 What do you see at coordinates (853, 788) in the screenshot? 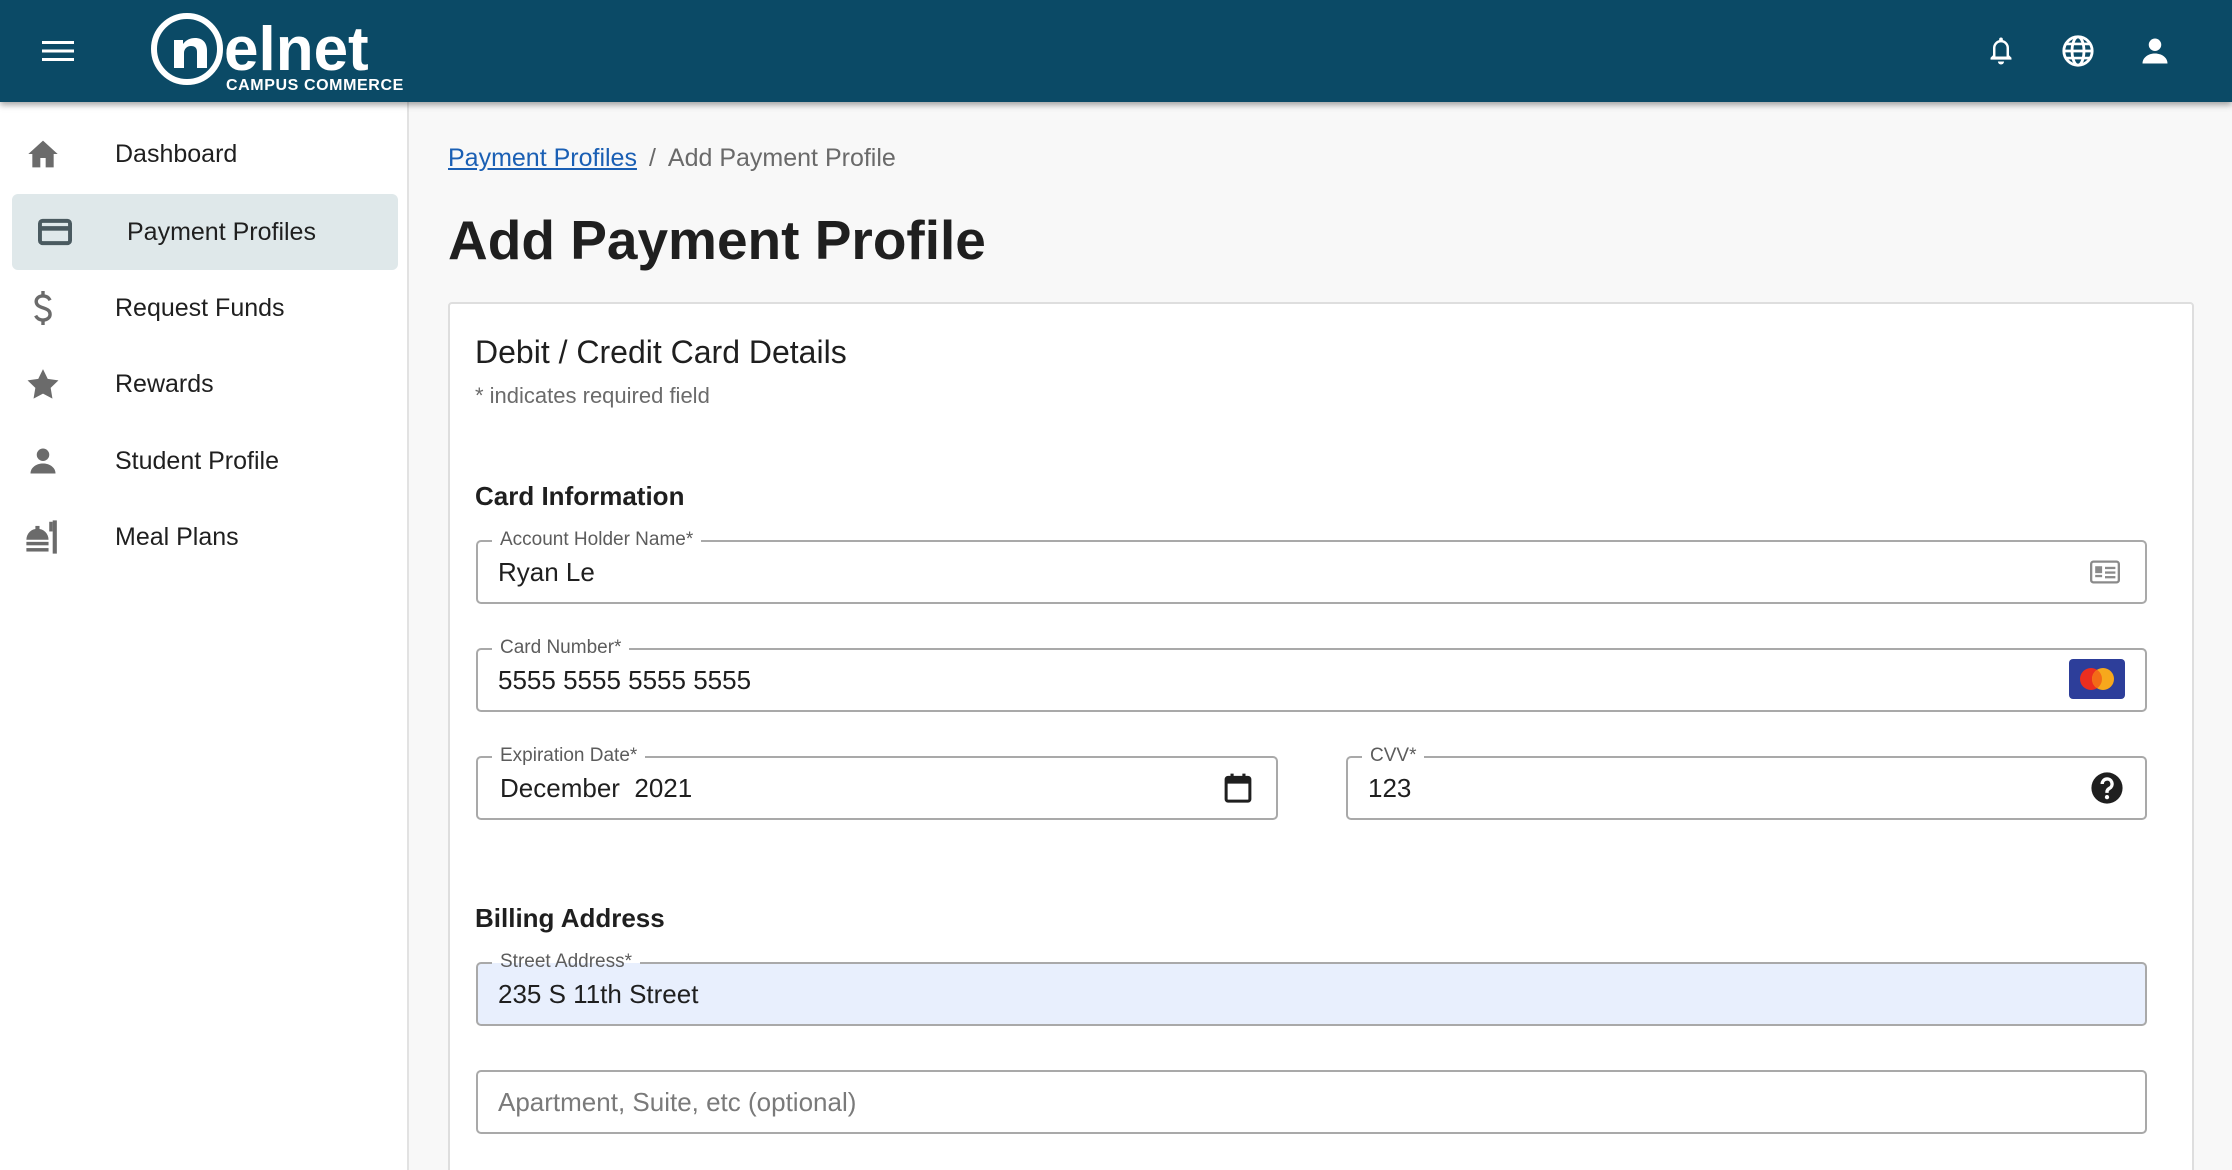
I see `expiration-date-input` at bounding box center [853, 788].